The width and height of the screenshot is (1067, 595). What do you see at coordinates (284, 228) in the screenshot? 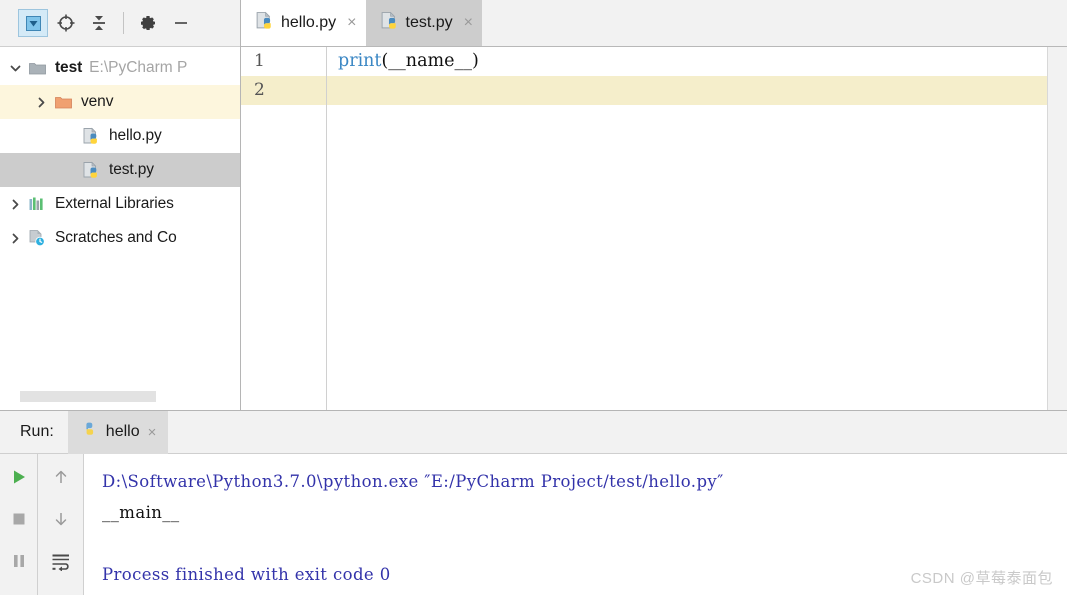
I see `line-number-gutter: 1 2` at bounding box center [284, 228].